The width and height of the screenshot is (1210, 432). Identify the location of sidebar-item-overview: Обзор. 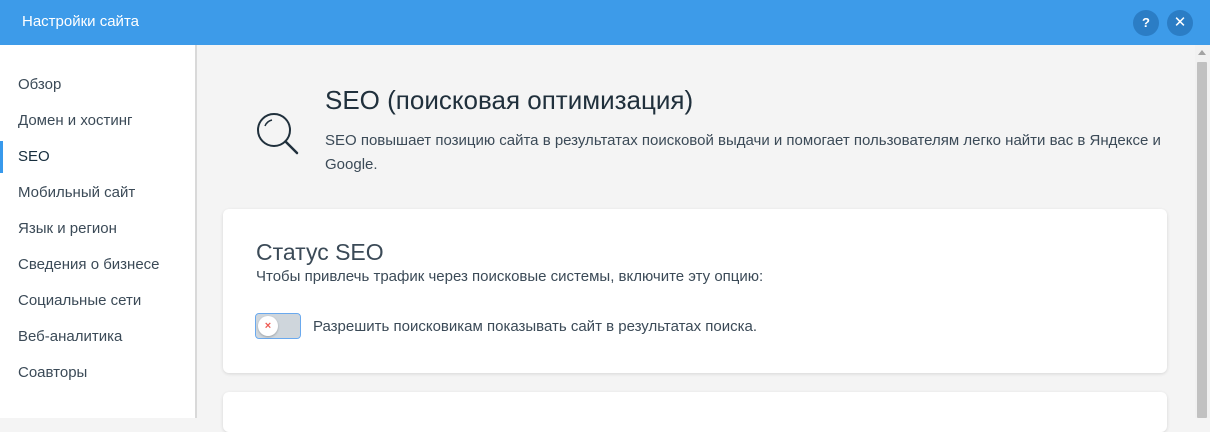
(97, 85).